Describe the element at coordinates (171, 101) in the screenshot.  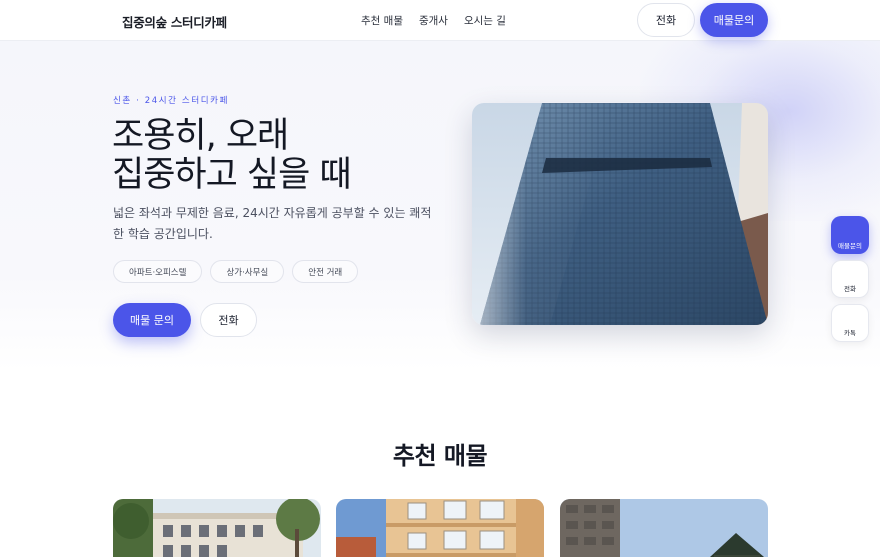
I see `hero-eyebrow: 신촌 · 24시간 스터디카페` at that location.